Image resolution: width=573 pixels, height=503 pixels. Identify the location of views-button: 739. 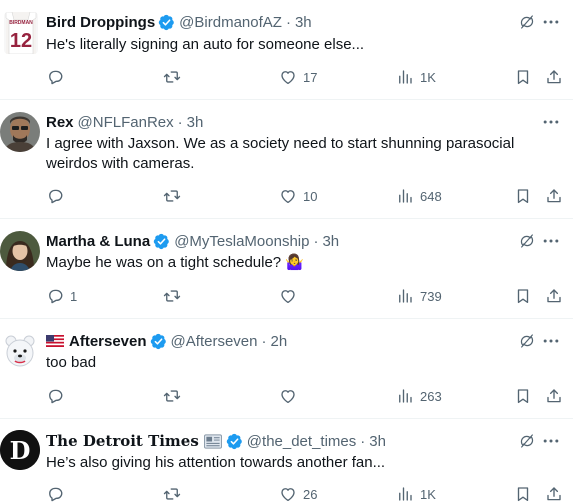
(419, 296).